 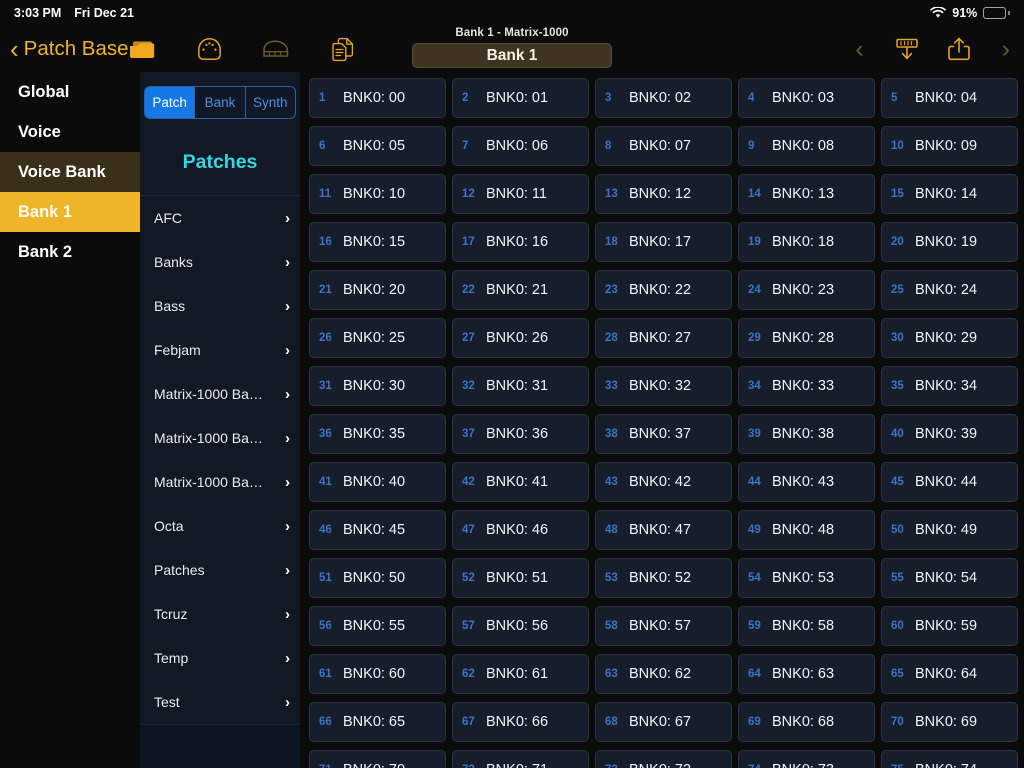 What do you see at coordinates (520, 722) in the screenshot?
I see `patch-cell: 67 BNK0: 66` at bounding box center [520, 722].